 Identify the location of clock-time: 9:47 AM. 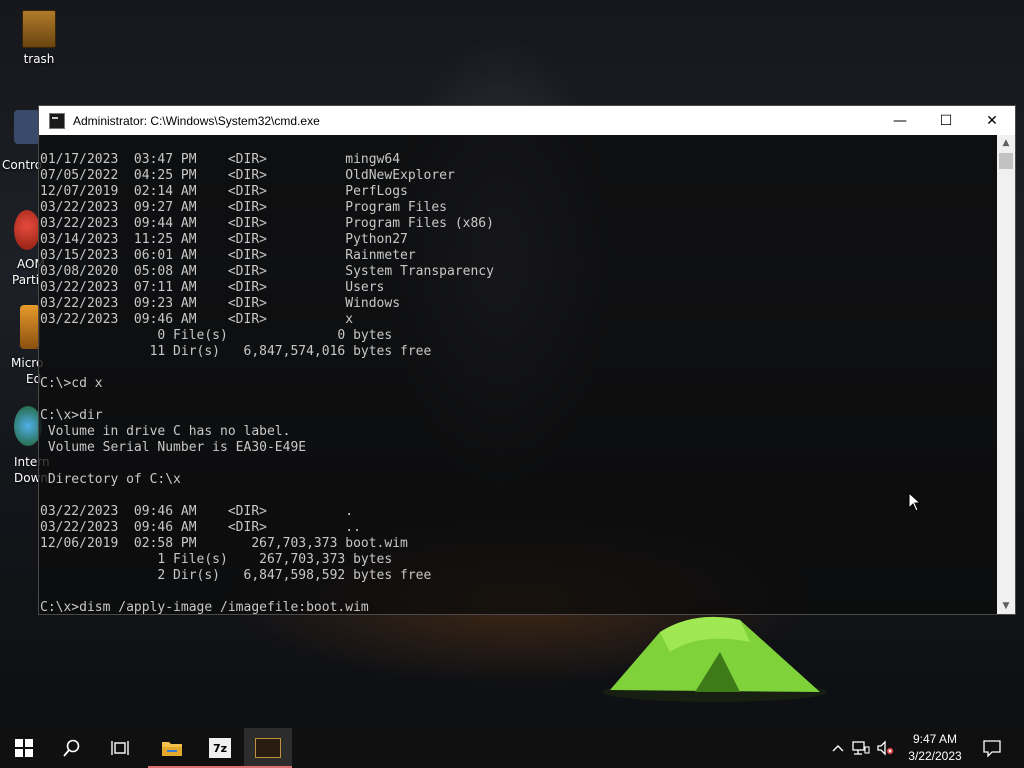
(935, 739).